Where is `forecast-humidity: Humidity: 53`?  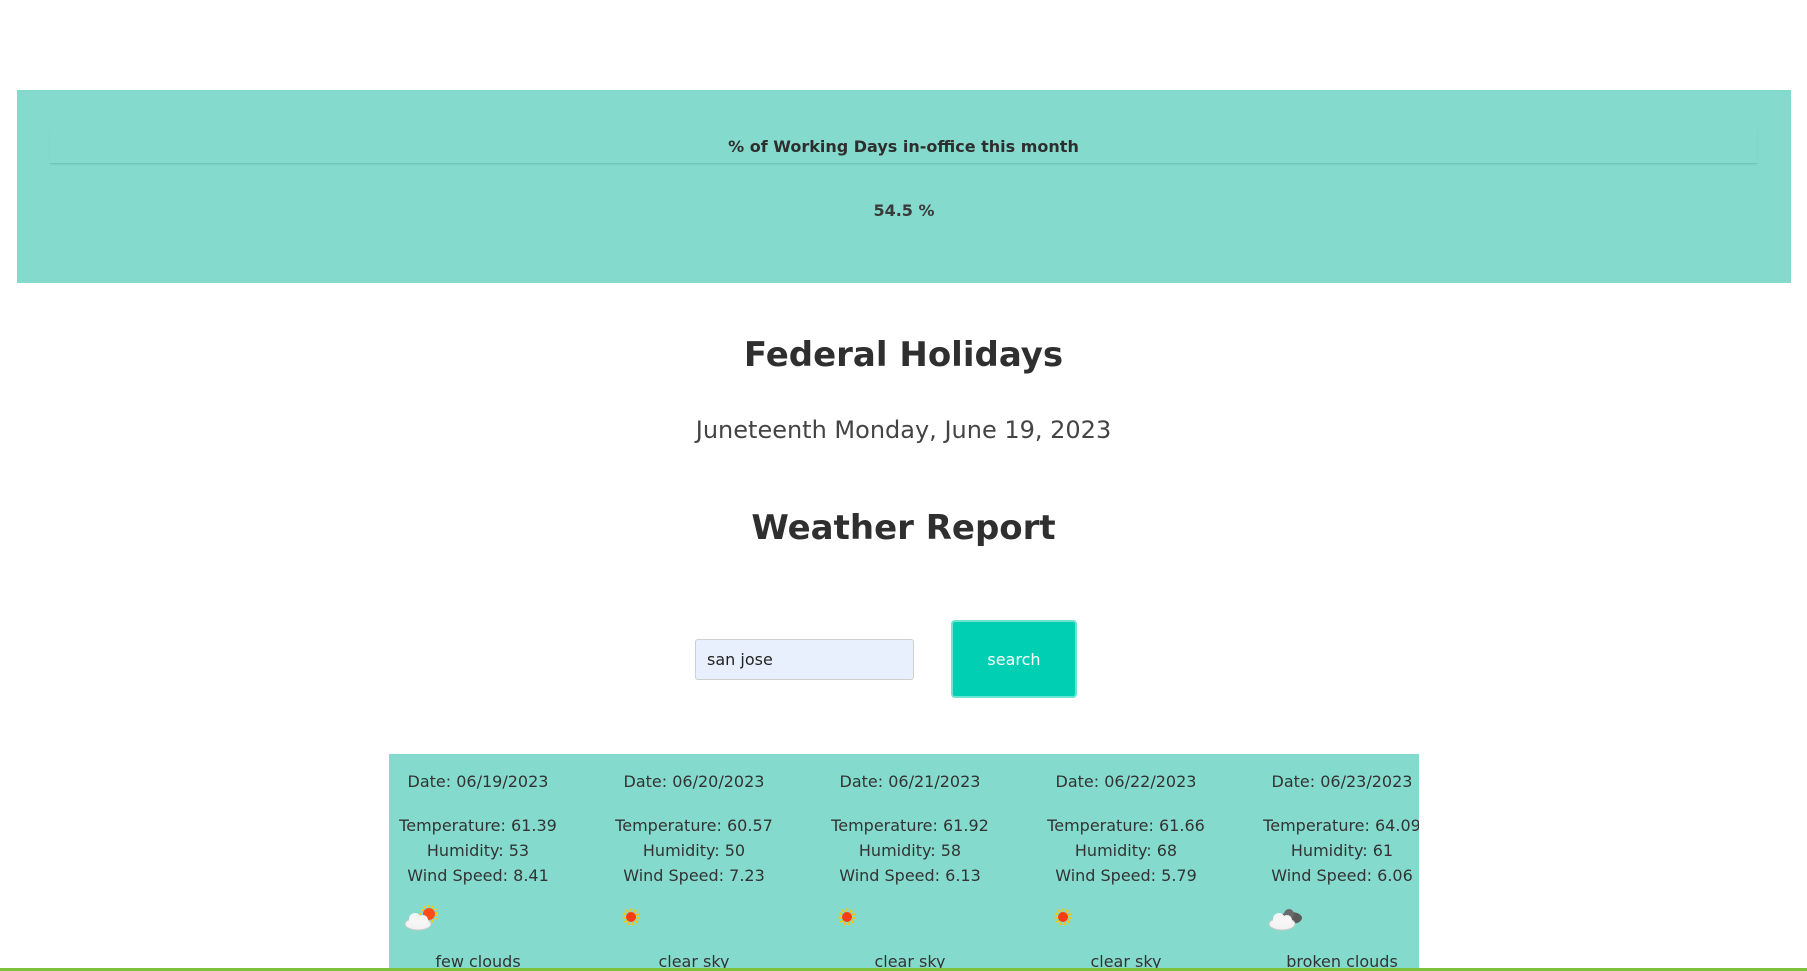
forecast-humidity: Humidity: 53 is located at coordinates (478, 850).